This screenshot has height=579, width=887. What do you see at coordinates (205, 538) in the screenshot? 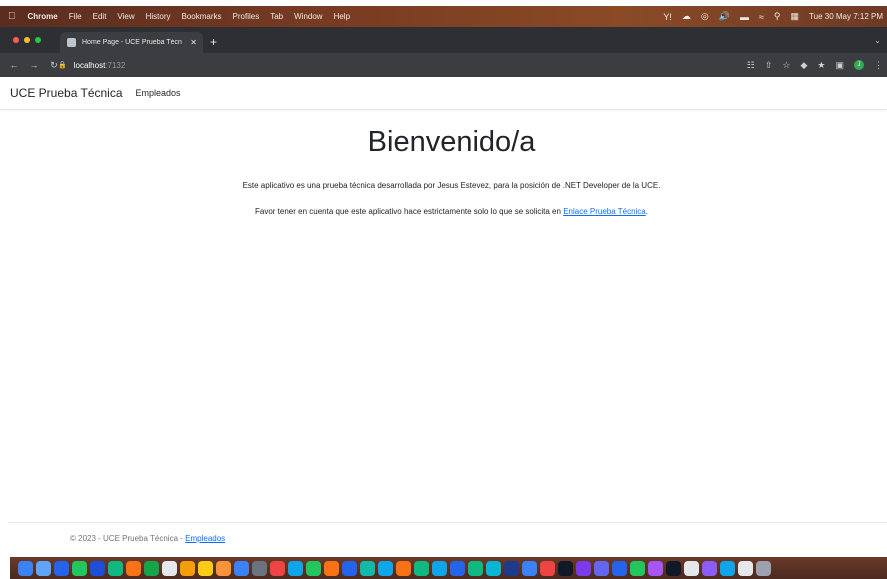
I see `footer-empleados-link: Empleados` at bounding box center [205, 538].